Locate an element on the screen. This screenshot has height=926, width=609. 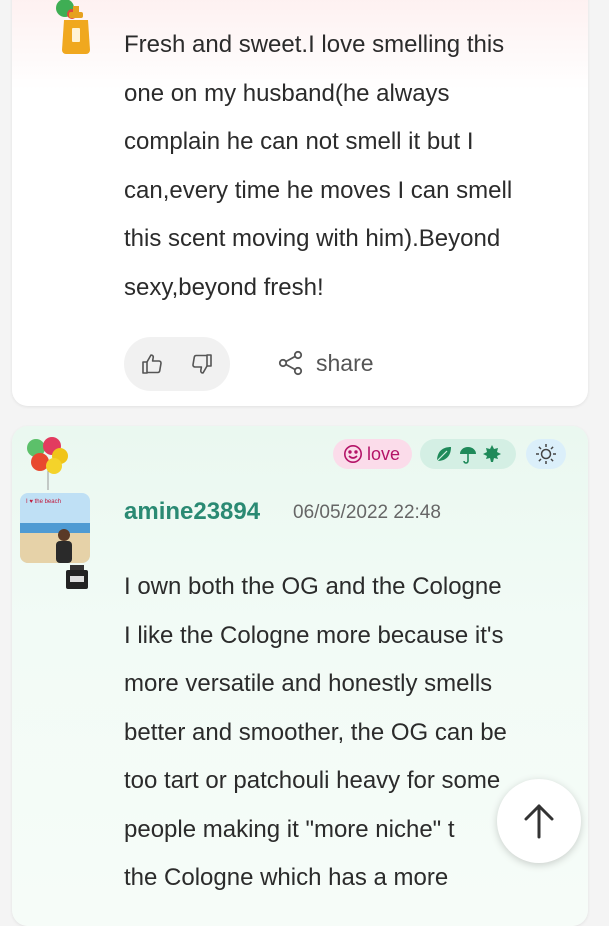
season-tags is located at coordinates (468, 454).